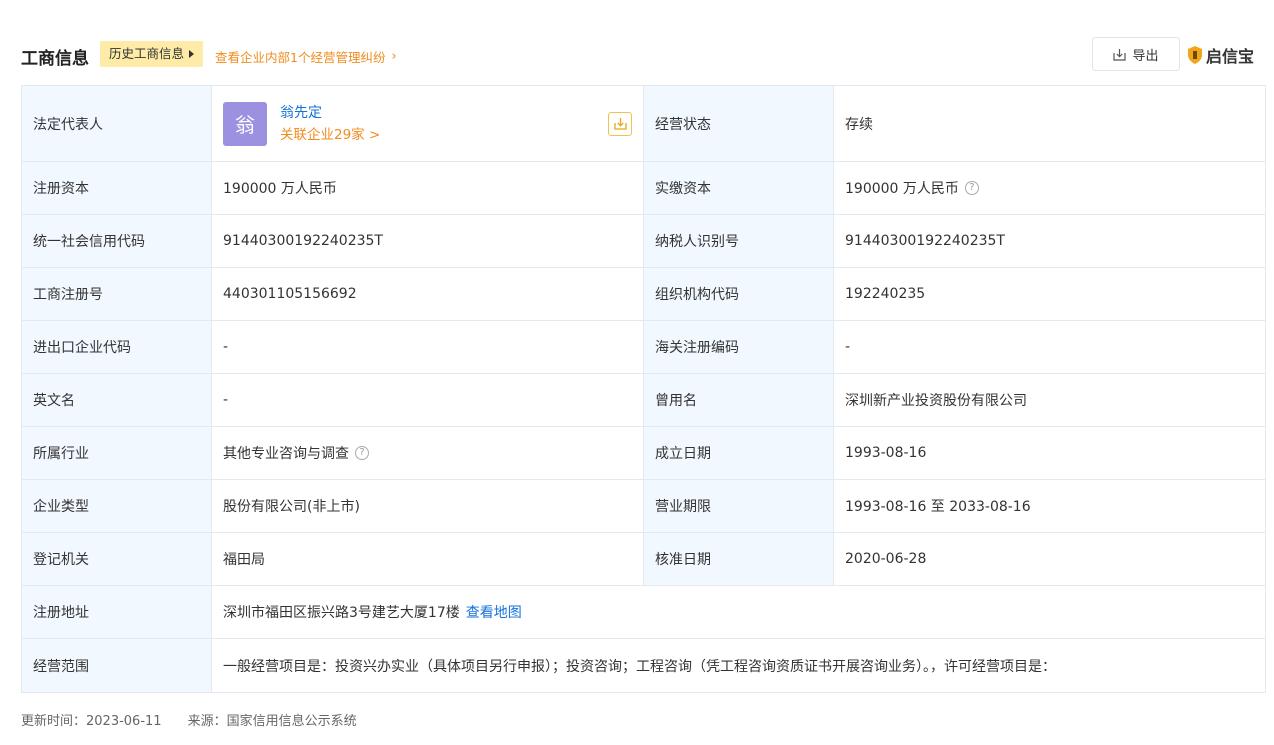 This screenshot has height=745, width=1274. What do you see at coordinates (428, 559) in the screenshot?
I see `value-registration-authority: 福田局` at bounding box center [428, 559].